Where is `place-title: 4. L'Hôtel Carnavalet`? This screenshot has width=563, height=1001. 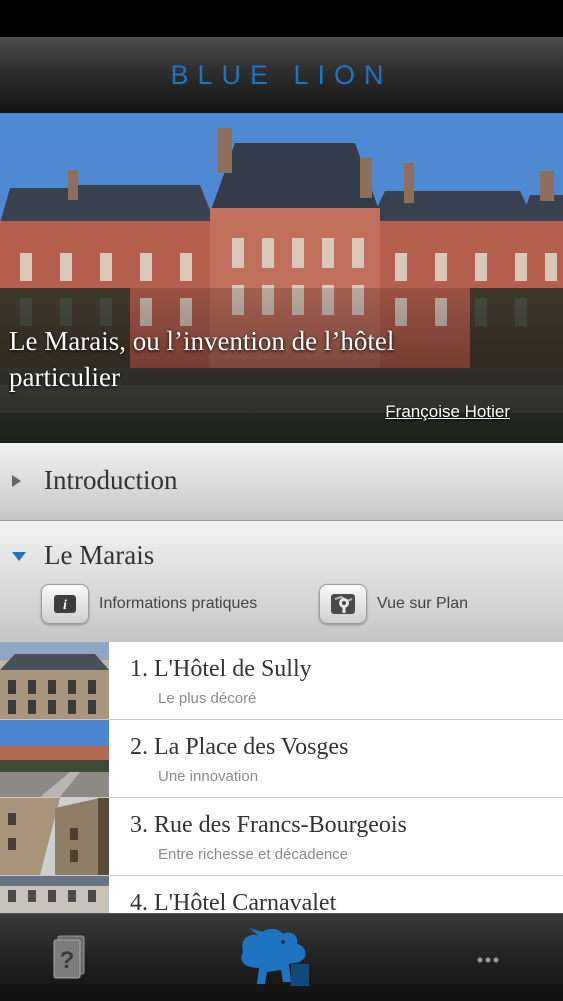 place-title: 4. L'Hôtel Carnavalet is located at coordinates (233, 901).